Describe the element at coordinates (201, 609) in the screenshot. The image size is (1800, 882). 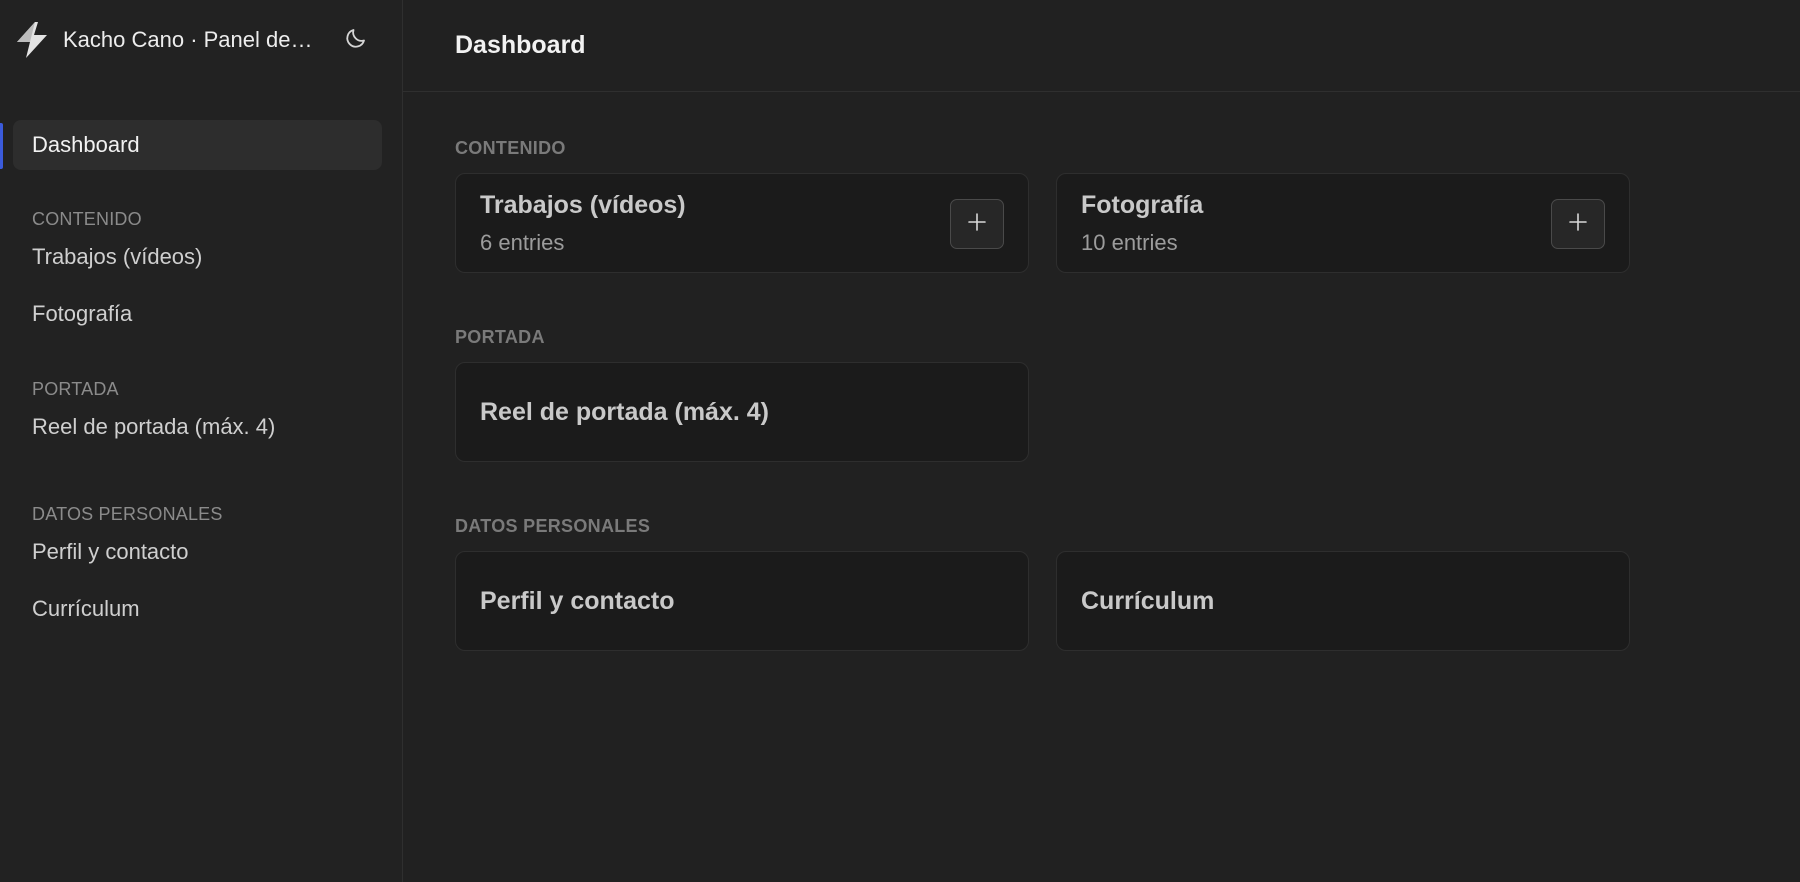
I see `sidebar-item-curriculum: Currículum` at that location.